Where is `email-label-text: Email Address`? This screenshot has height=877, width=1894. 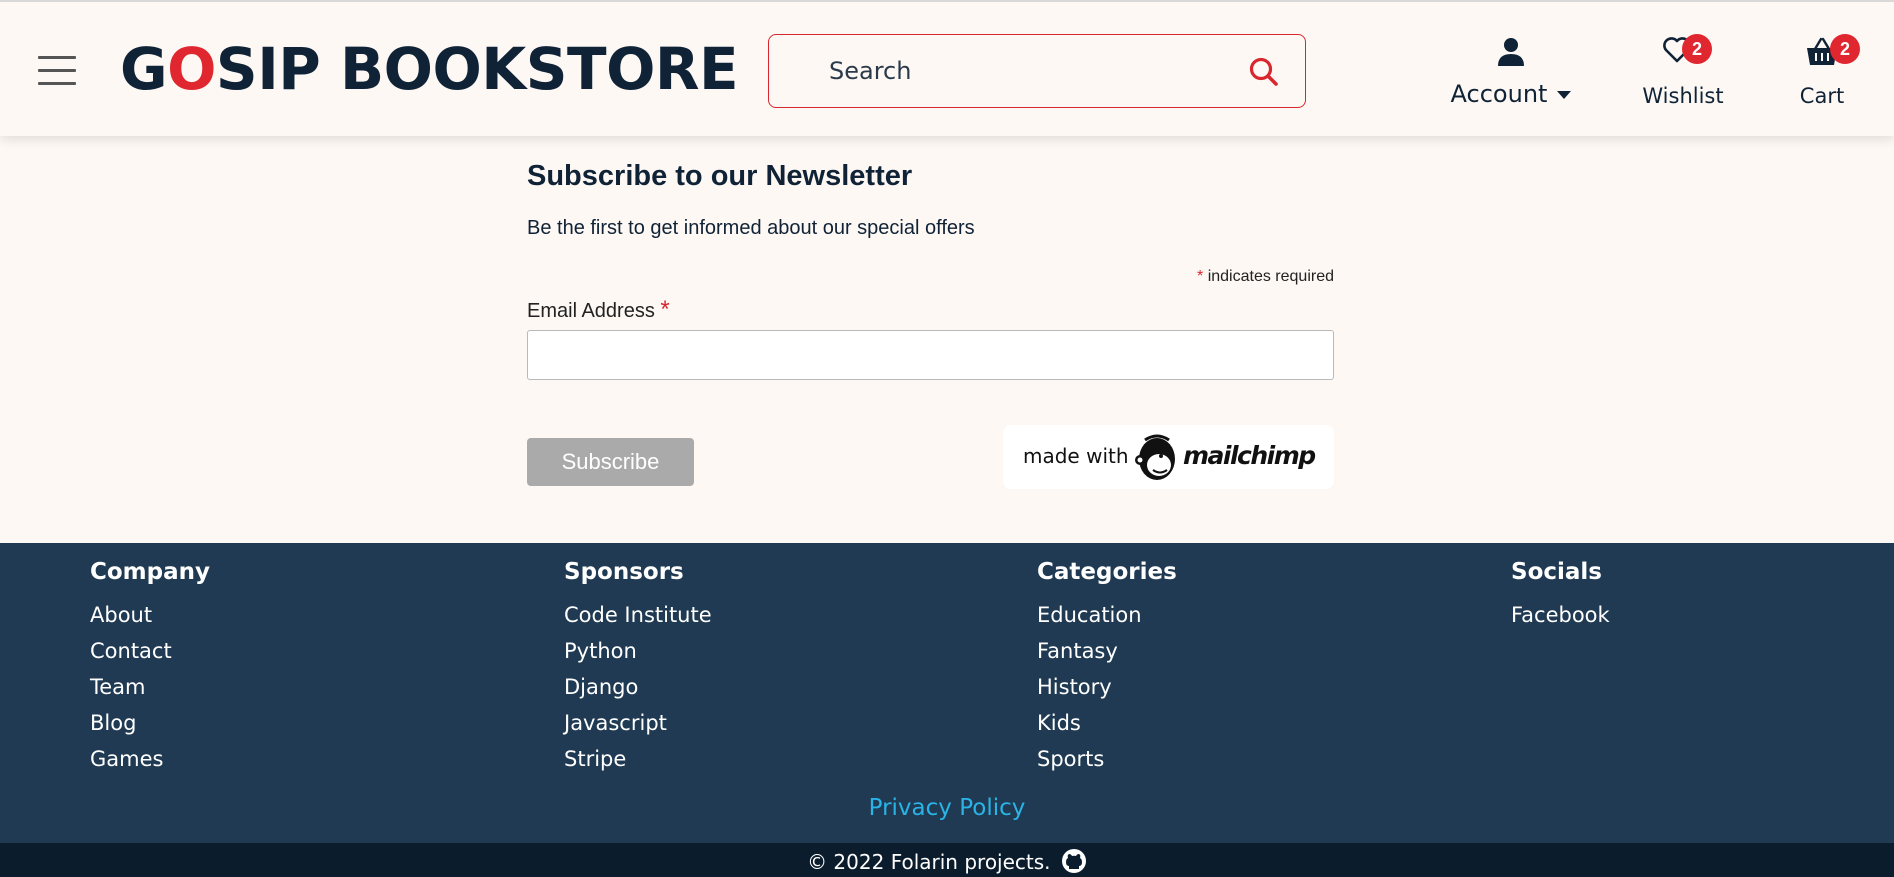 email-label-text: Email Address is located at coordinates (591, 311).